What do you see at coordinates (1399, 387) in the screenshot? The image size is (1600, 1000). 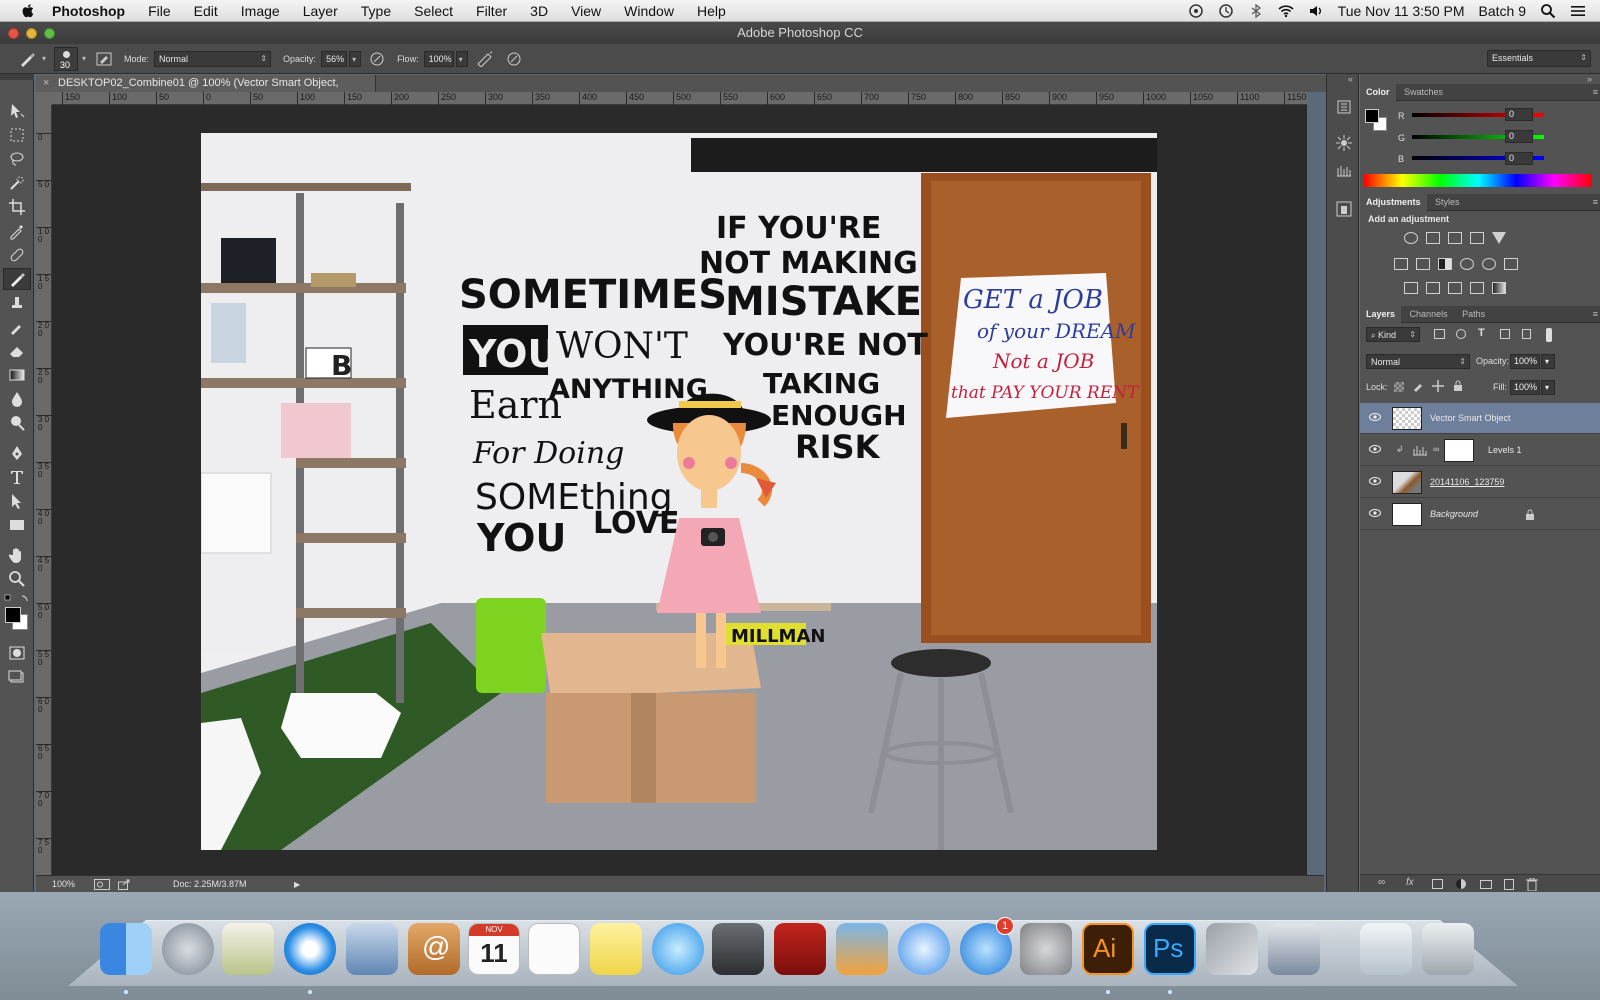 I see `lock-transparent-pixels-icon` at bounding box center [1399, 387].